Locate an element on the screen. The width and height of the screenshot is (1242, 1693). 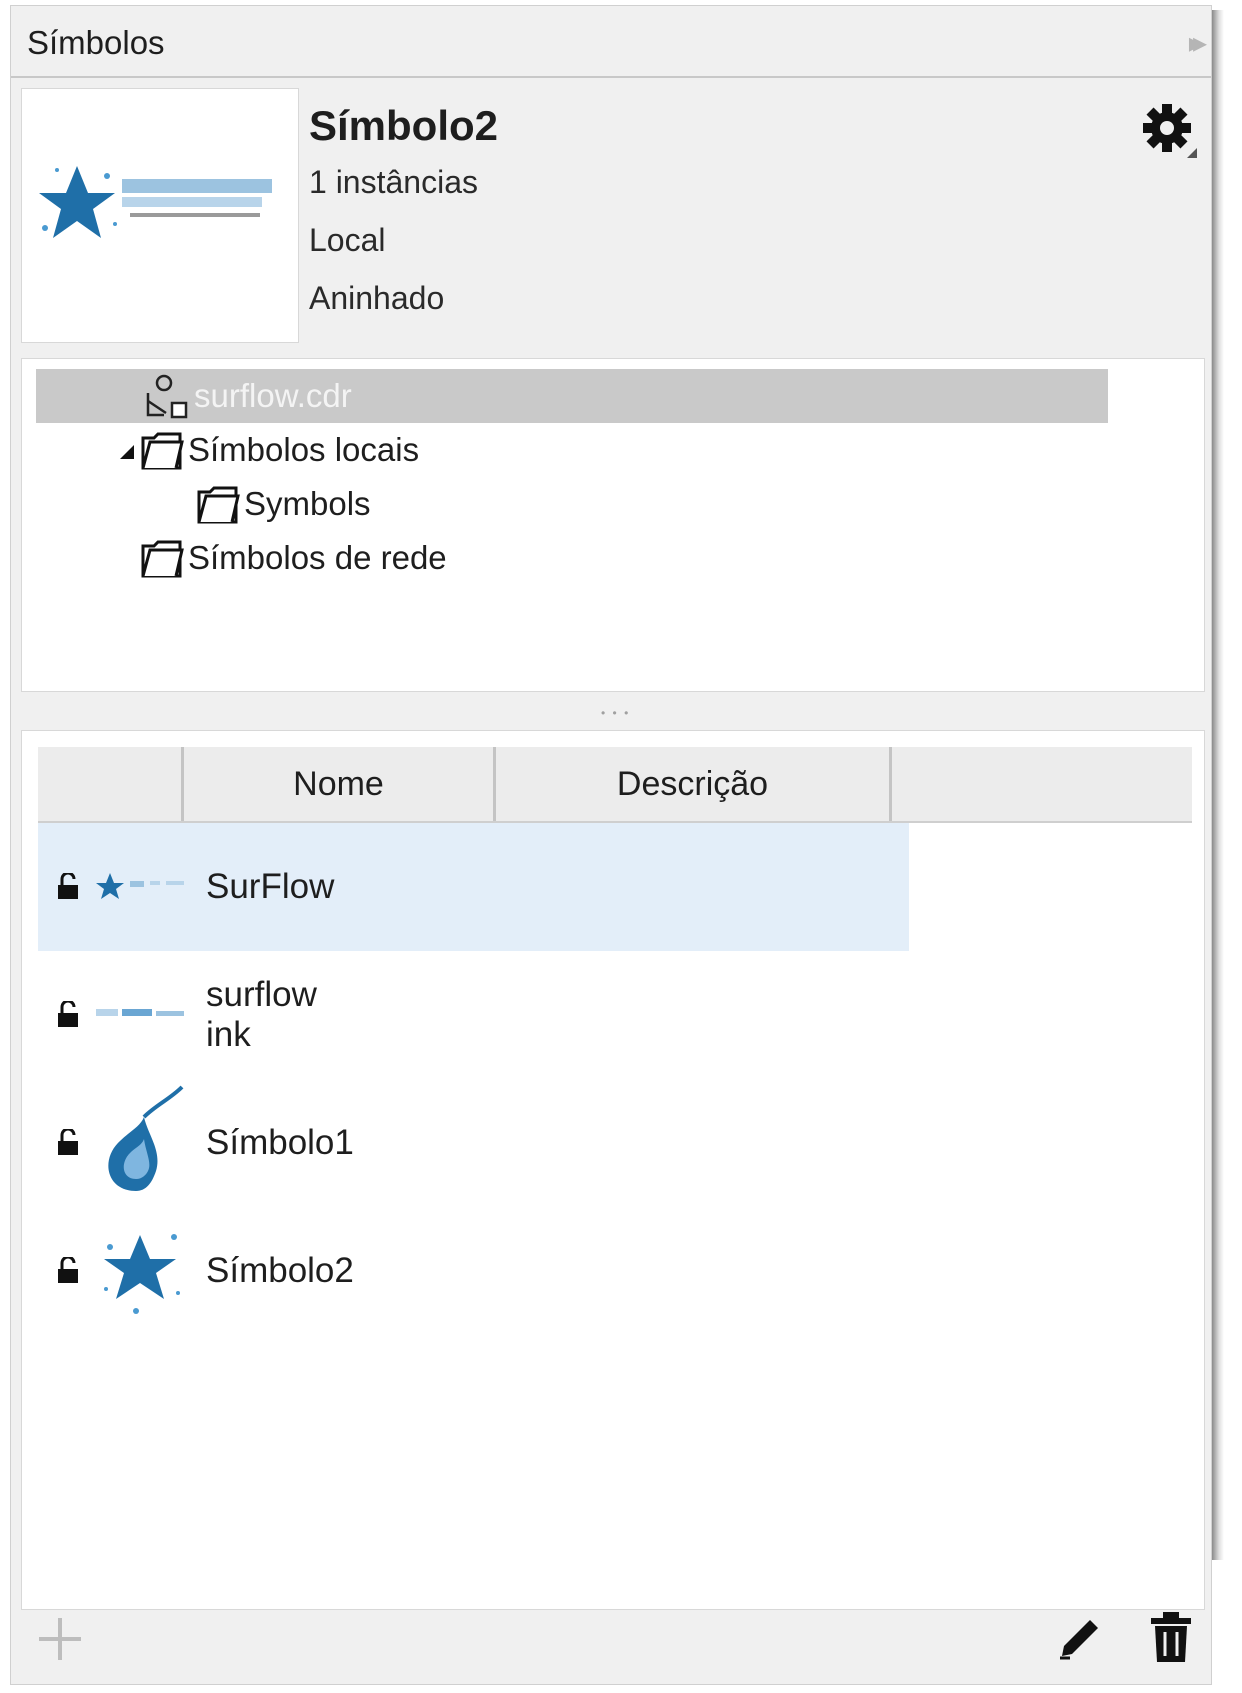
symbol-name-cell: Símbolo1 is located at coordinates (280, 1142).